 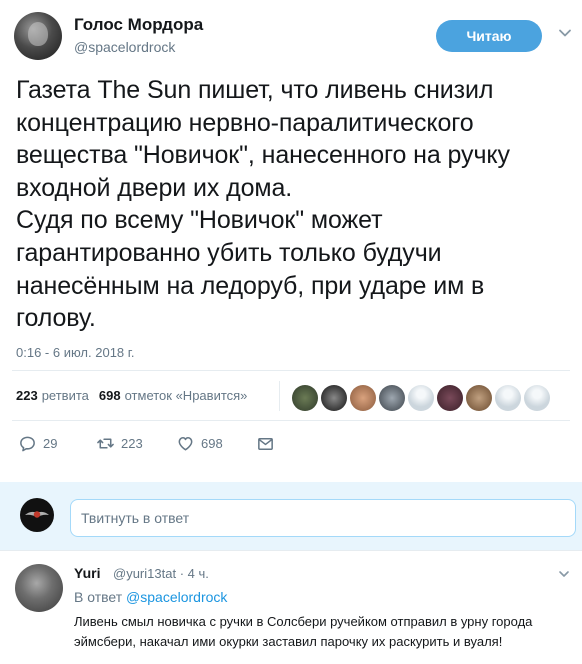 I want to click on retweet-icon, so click(x=105, y=443).